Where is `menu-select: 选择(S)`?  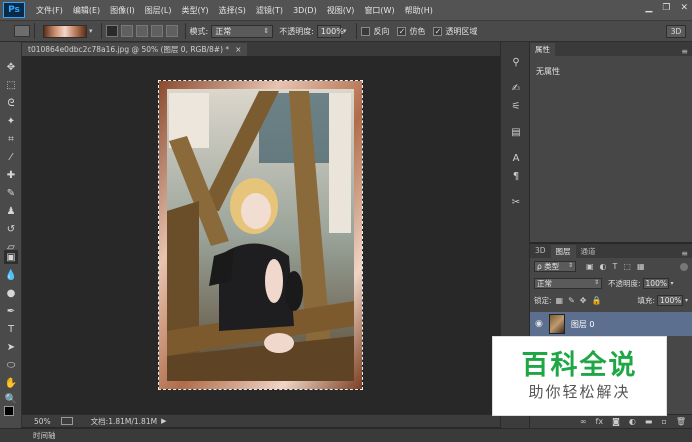 menu-select: 选择(S) is located at coordinates (232, 10).